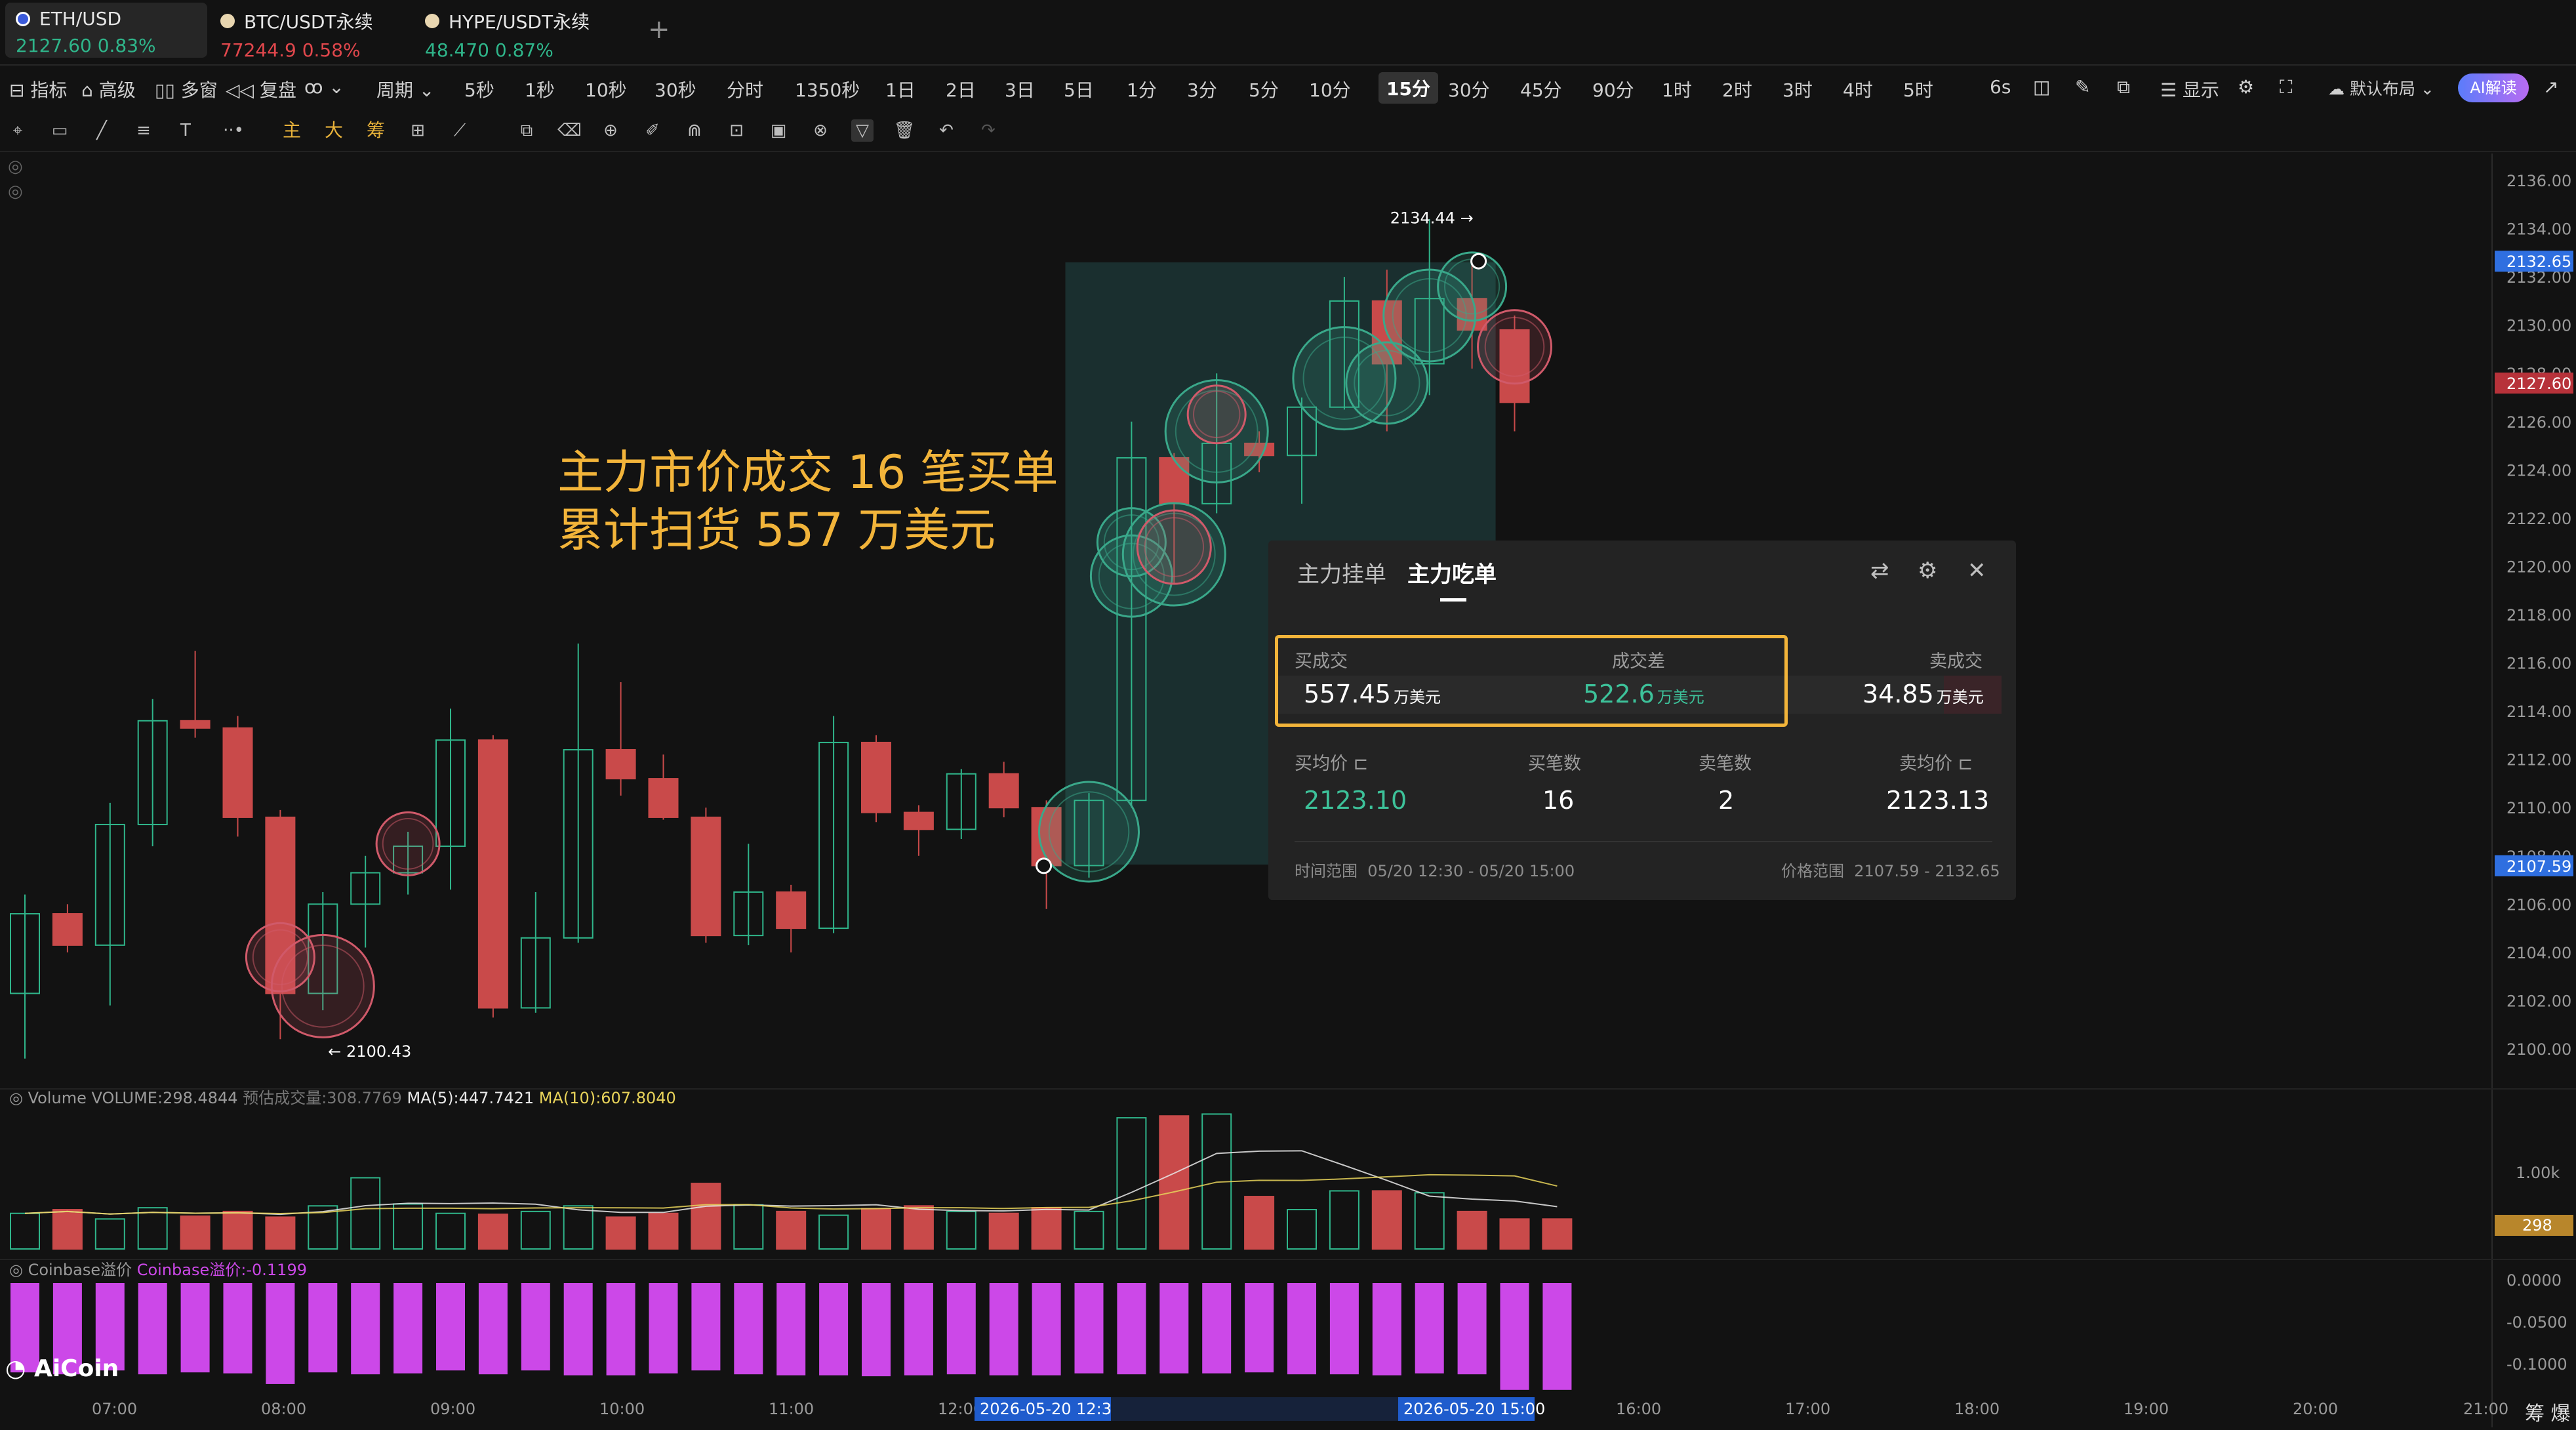  What do you see at coordinates (15, 191) in the screenshot?
I see `expand-icon: ◎` at bounding box center [15, 191].